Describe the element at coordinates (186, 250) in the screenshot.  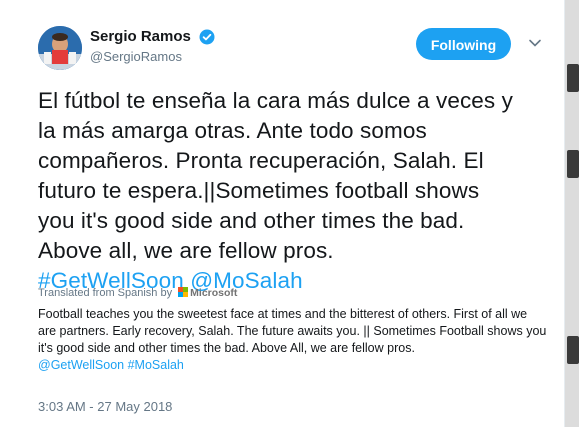
I see `tweet-text-line: Above all, we are fellow pros.` at that location.